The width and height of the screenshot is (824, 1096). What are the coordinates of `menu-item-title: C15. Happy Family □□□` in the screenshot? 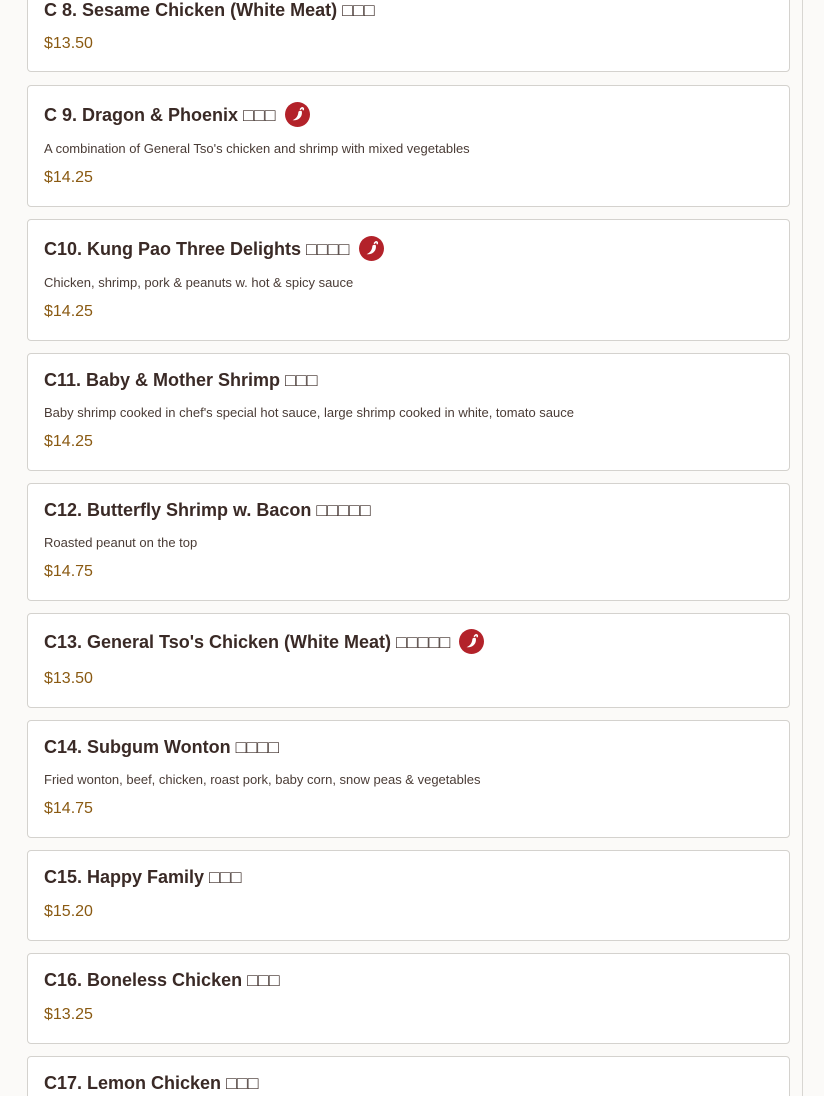 It's located at (143, 877).